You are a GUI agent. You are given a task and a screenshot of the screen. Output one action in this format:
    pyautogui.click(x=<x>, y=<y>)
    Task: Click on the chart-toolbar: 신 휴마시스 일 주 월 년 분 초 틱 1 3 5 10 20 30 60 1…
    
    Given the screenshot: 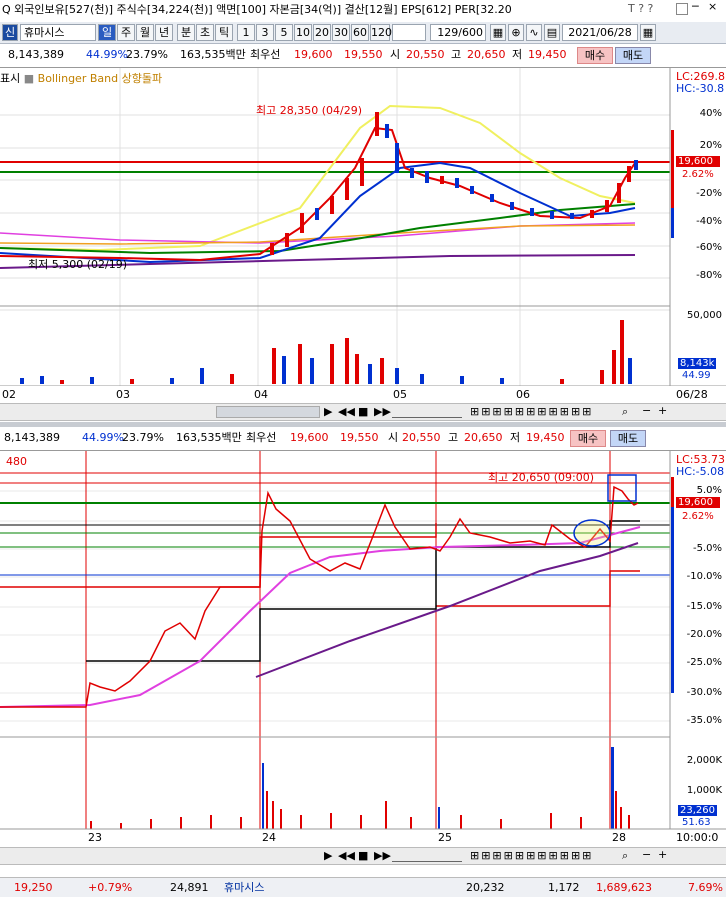 What is the action you would take?
    pyautogui.click(x=363, y=33)
    